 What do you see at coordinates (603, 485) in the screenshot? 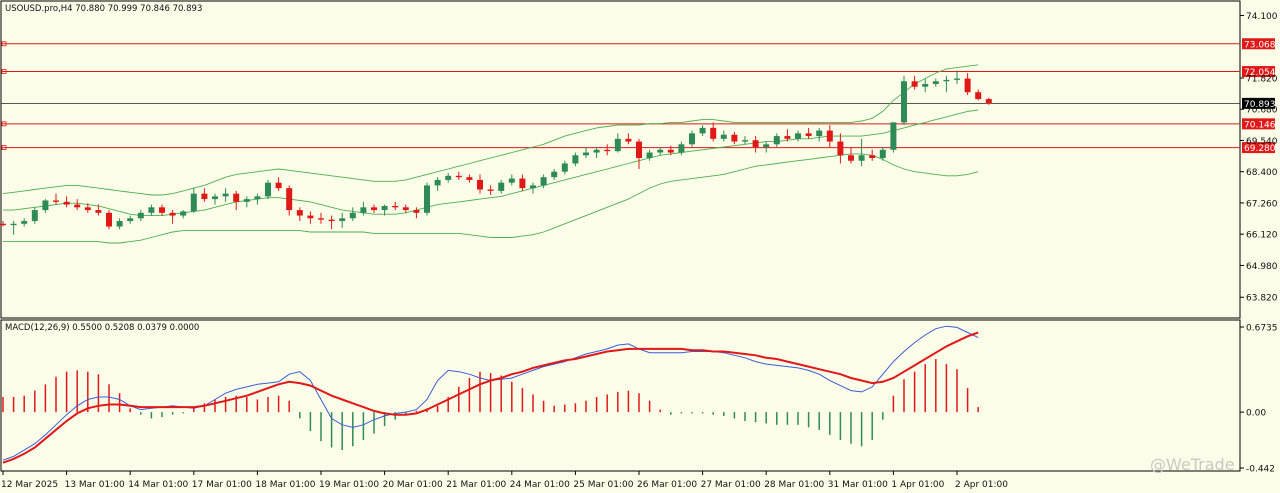
I see `time-tick-label-9: 25 Mar 01:00` at bounding box center [603, 485].